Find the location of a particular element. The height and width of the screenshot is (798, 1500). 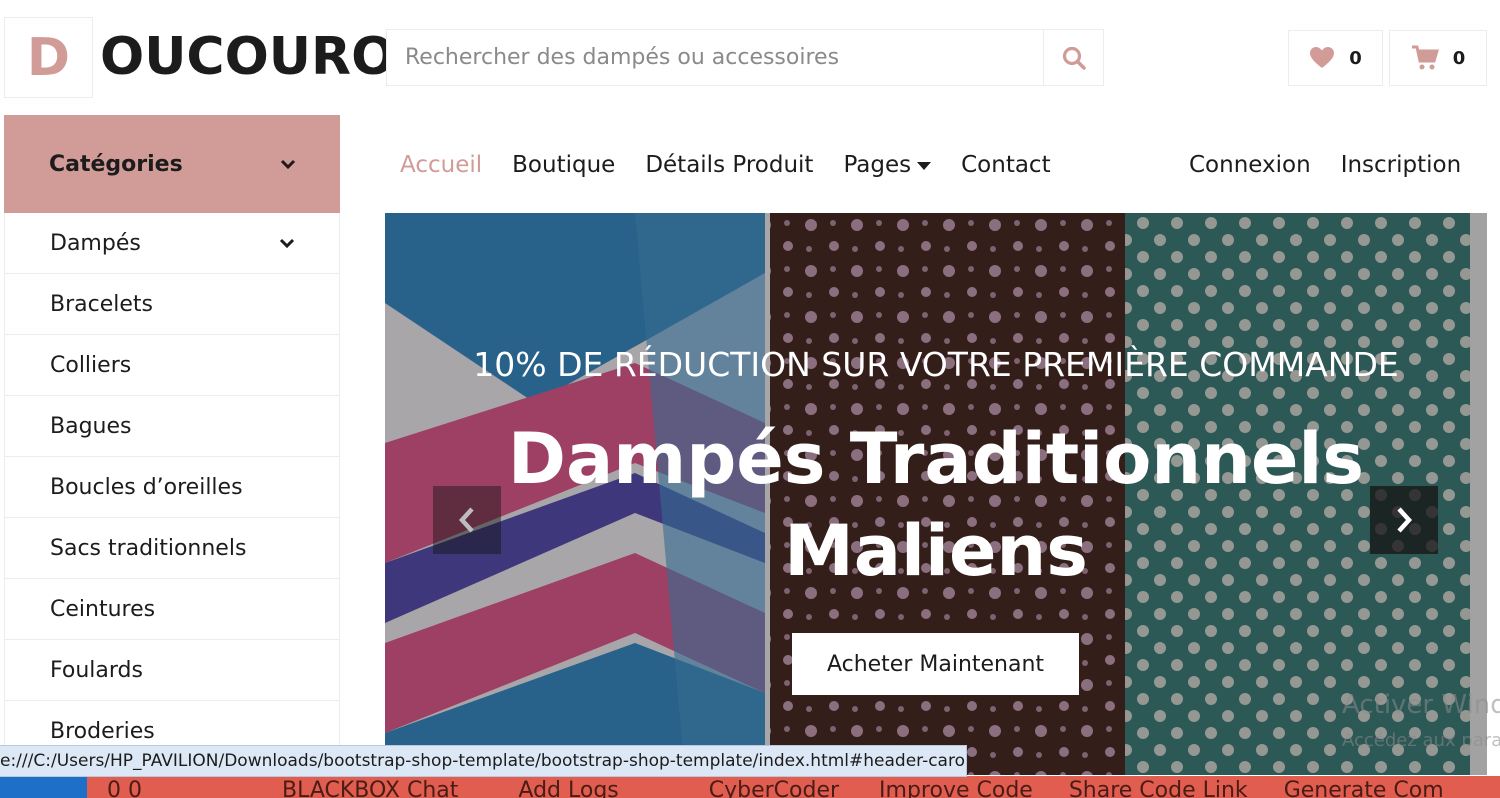

register-link: Inscription is located at coordinates (1401, 165).